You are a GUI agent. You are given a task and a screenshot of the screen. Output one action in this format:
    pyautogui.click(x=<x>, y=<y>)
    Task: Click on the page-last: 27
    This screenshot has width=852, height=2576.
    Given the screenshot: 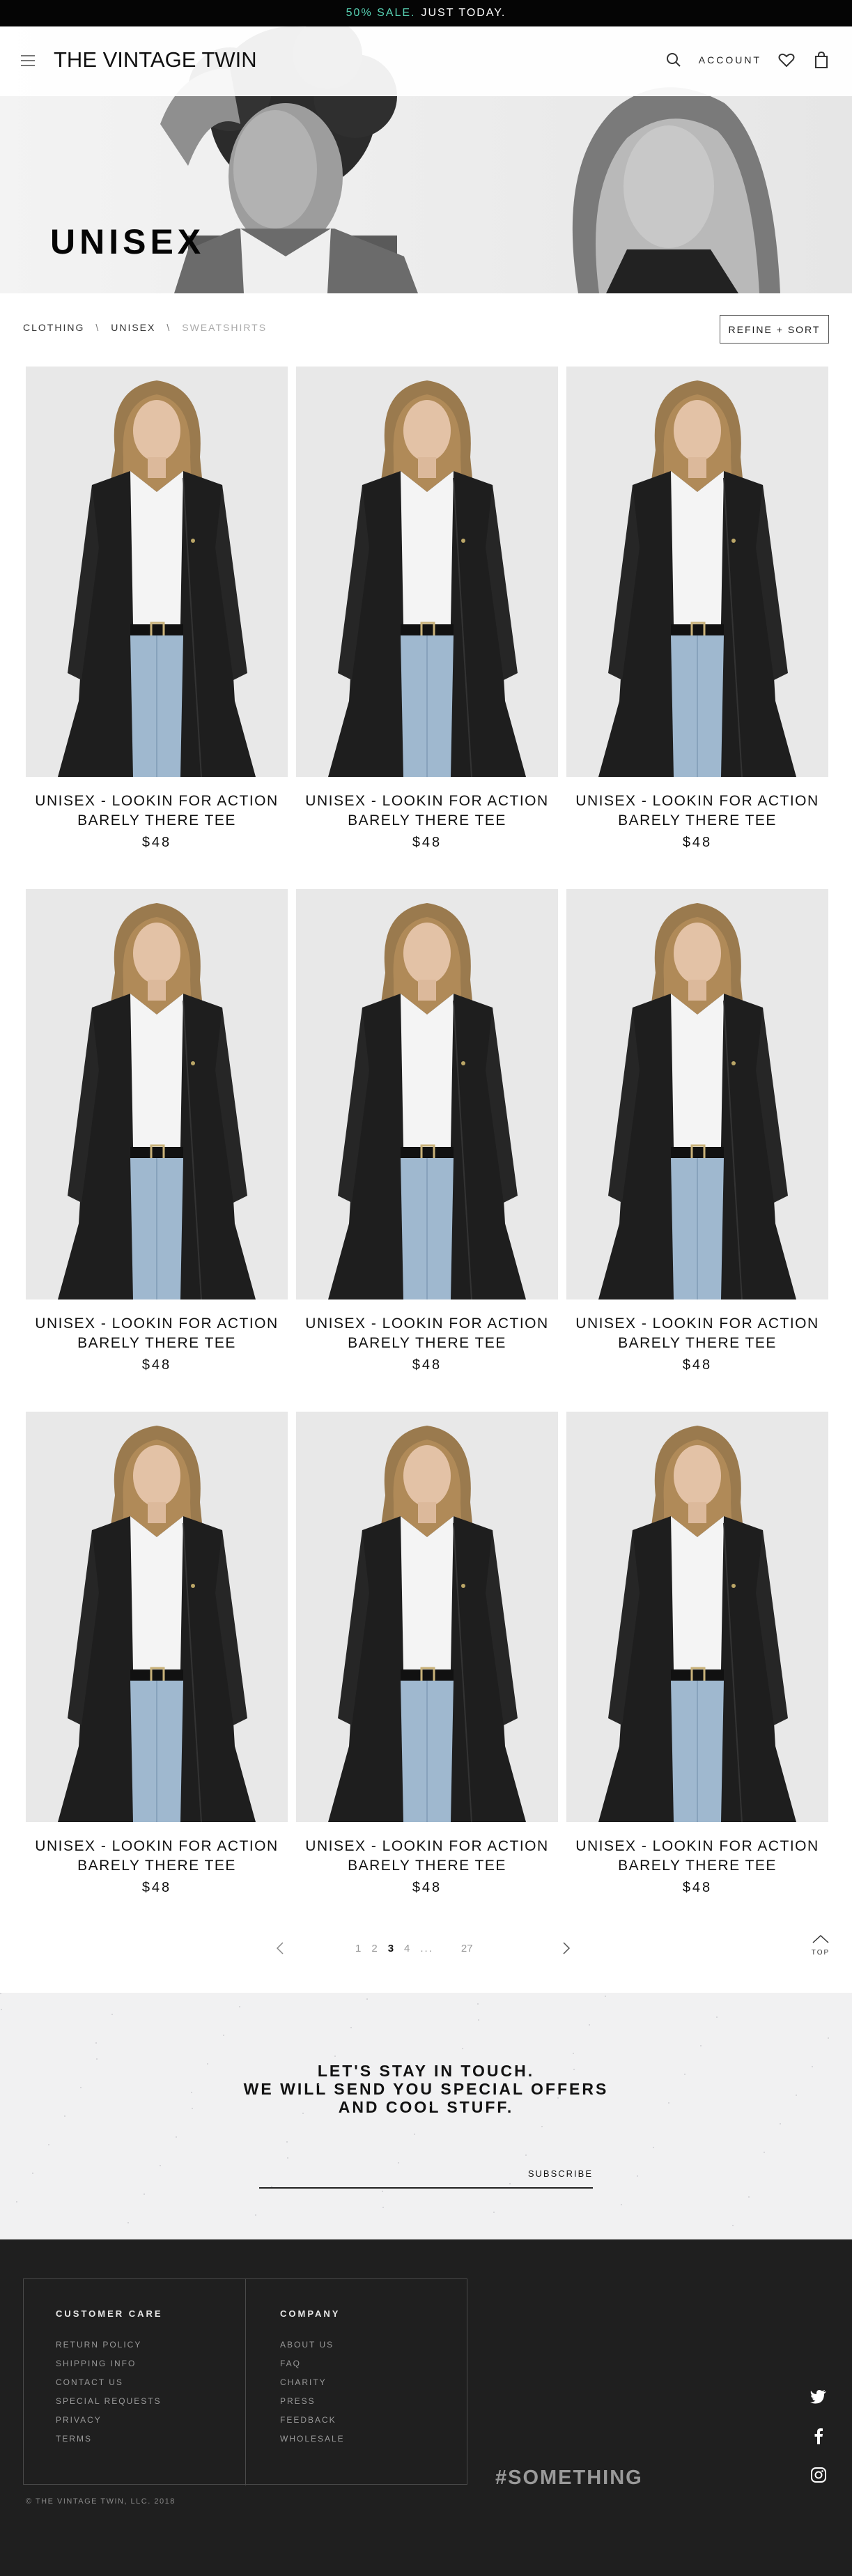 What is the action you would take?
    pyautogui.click(x=467, y=1948)
    